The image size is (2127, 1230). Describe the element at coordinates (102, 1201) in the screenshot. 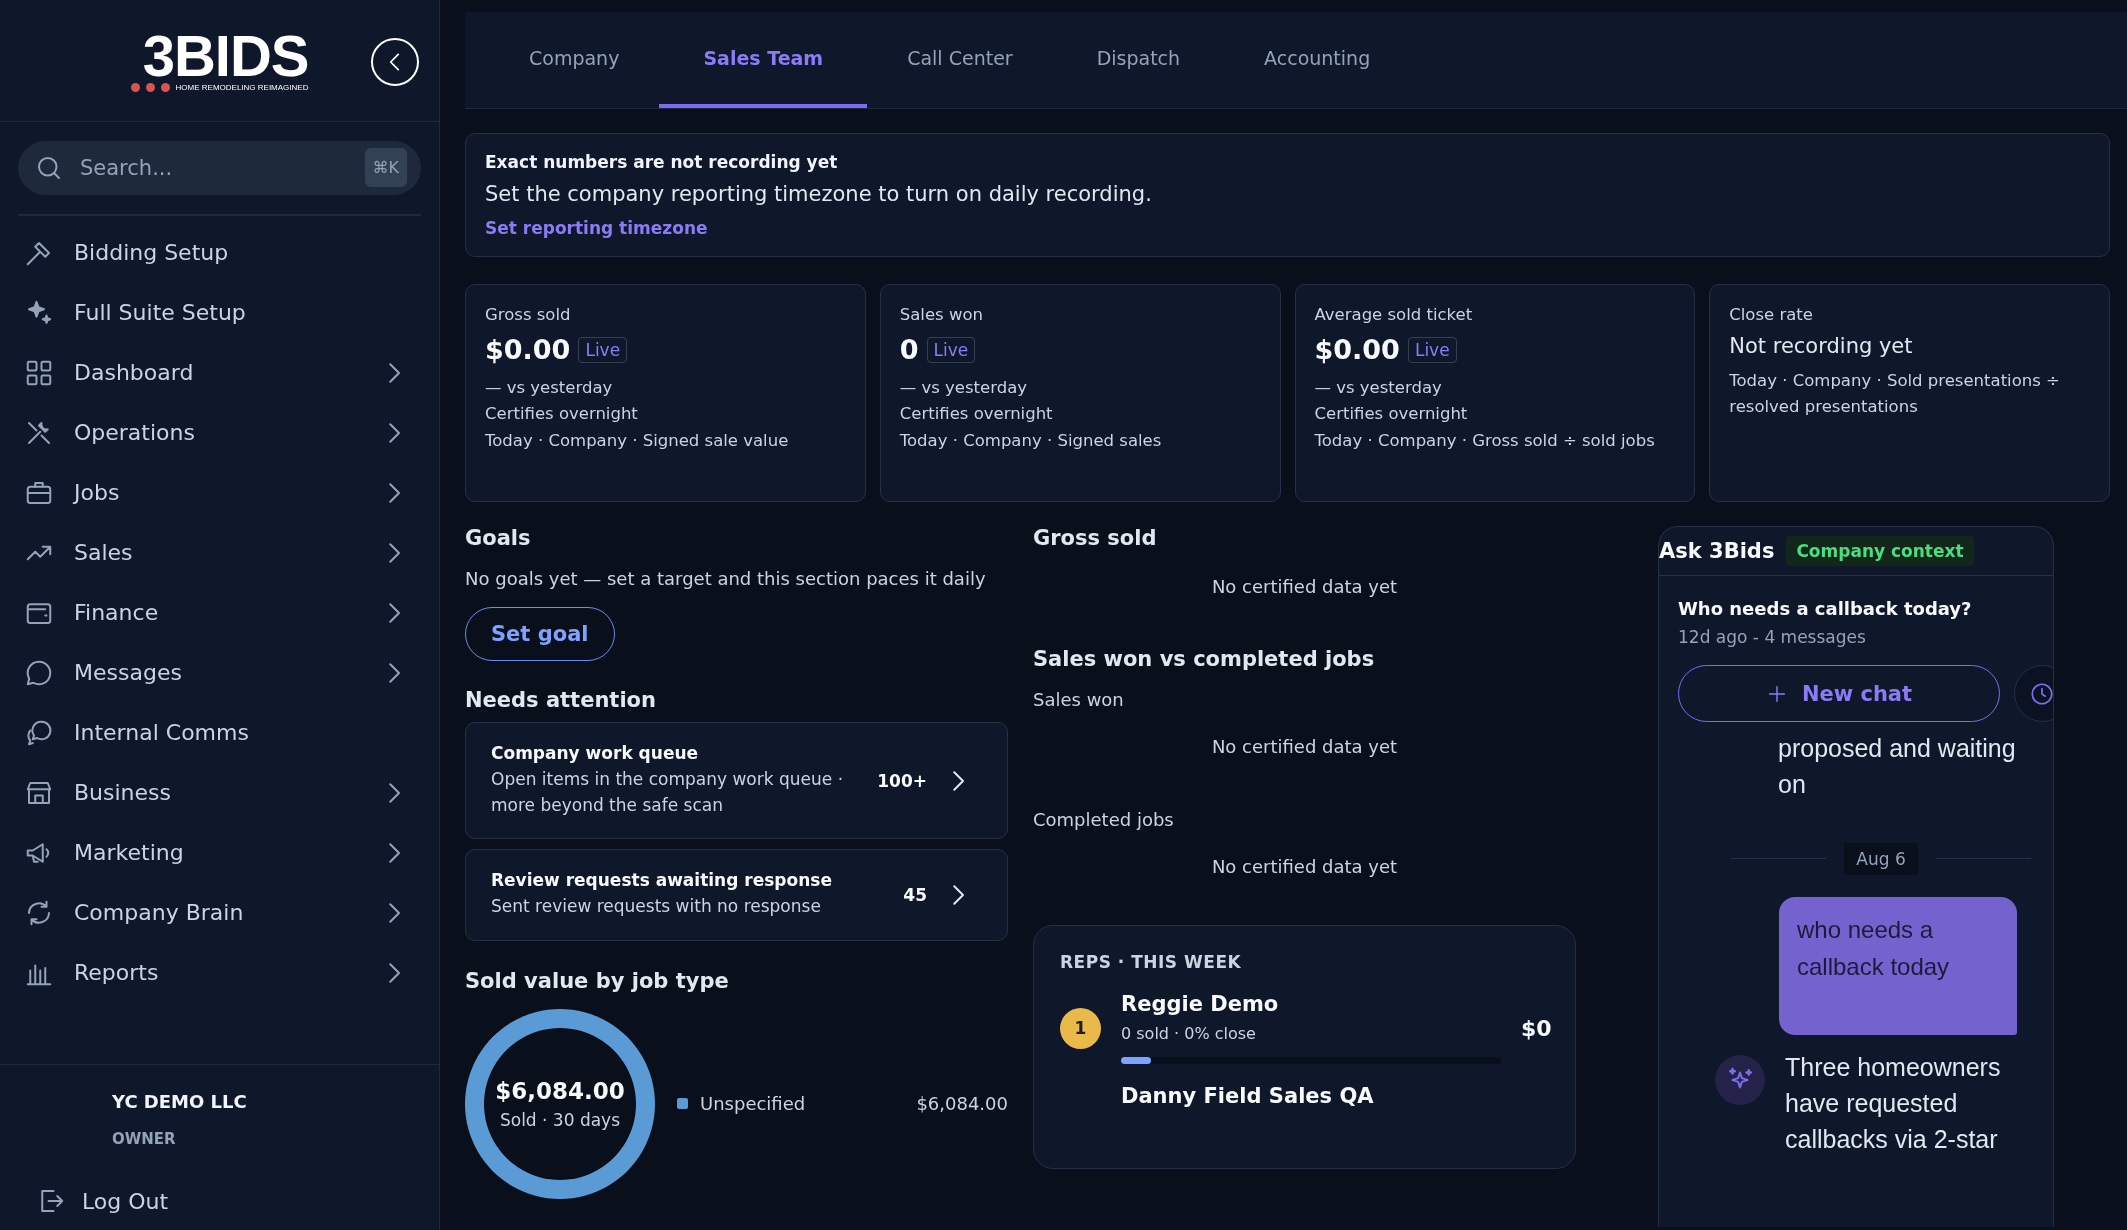

I see `logout-button: Log Out` at that location.